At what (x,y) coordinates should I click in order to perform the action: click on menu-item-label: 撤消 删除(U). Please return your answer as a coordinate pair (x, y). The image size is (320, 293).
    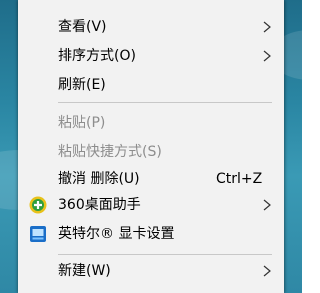
    Looking at the image, I should click on (99, 179).